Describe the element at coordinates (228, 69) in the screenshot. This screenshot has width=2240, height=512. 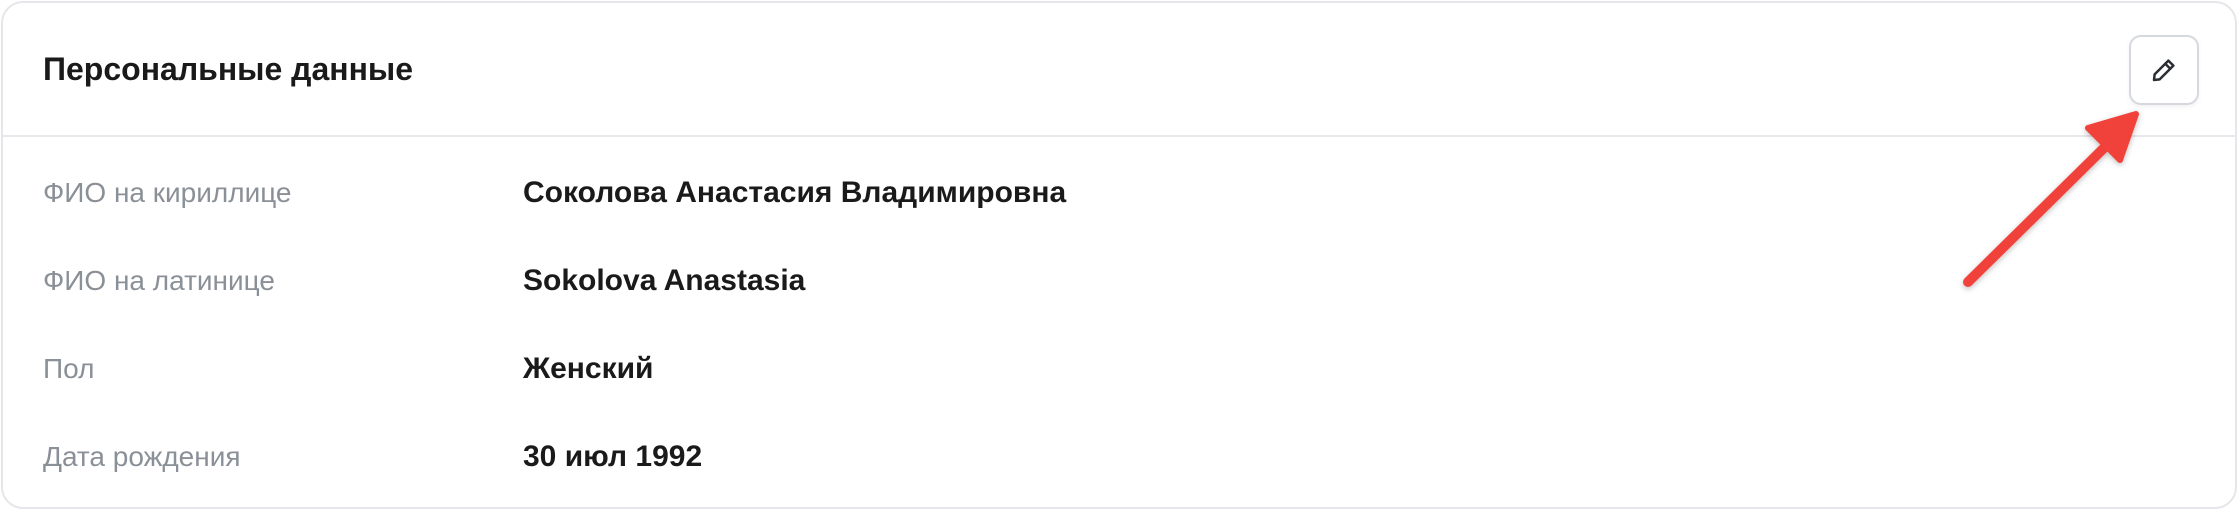
I see `card-title: Персональные данные` at that location.